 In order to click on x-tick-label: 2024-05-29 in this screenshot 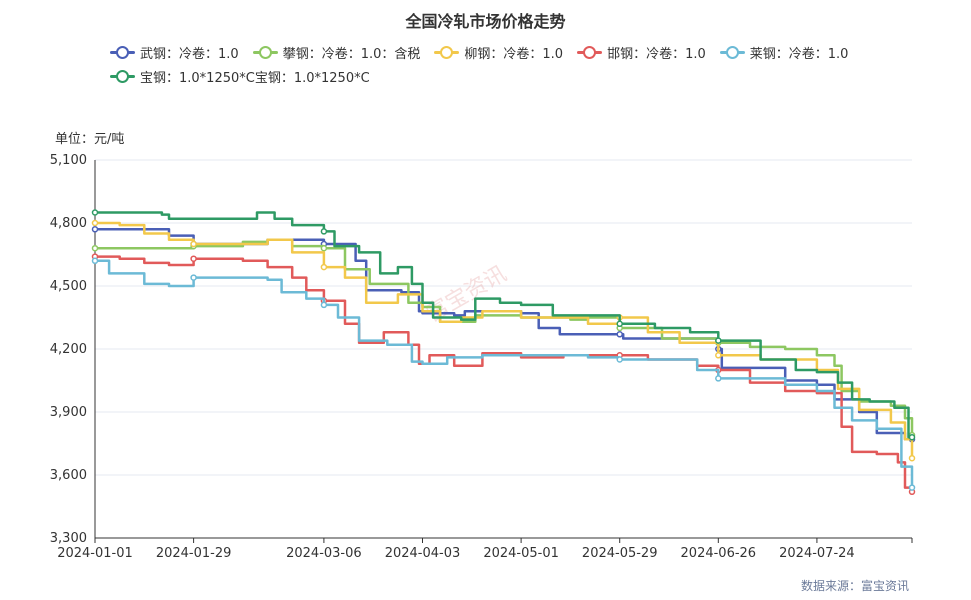, I will do `click(620, 553)`.